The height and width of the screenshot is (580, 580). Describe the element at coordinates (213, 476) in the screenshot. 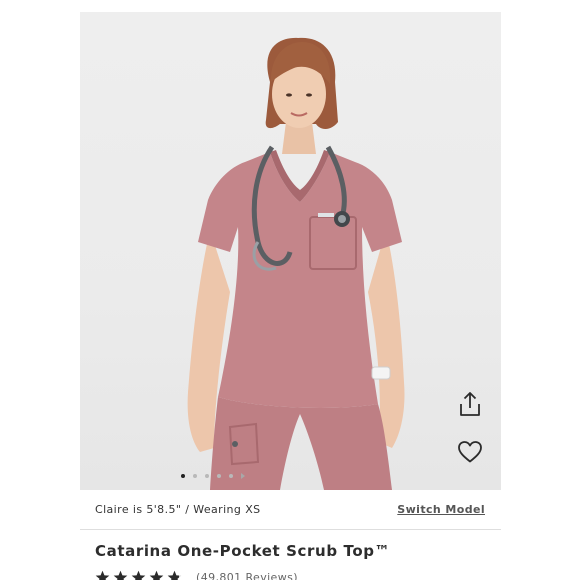

I see `gallery-pagination` at that location.